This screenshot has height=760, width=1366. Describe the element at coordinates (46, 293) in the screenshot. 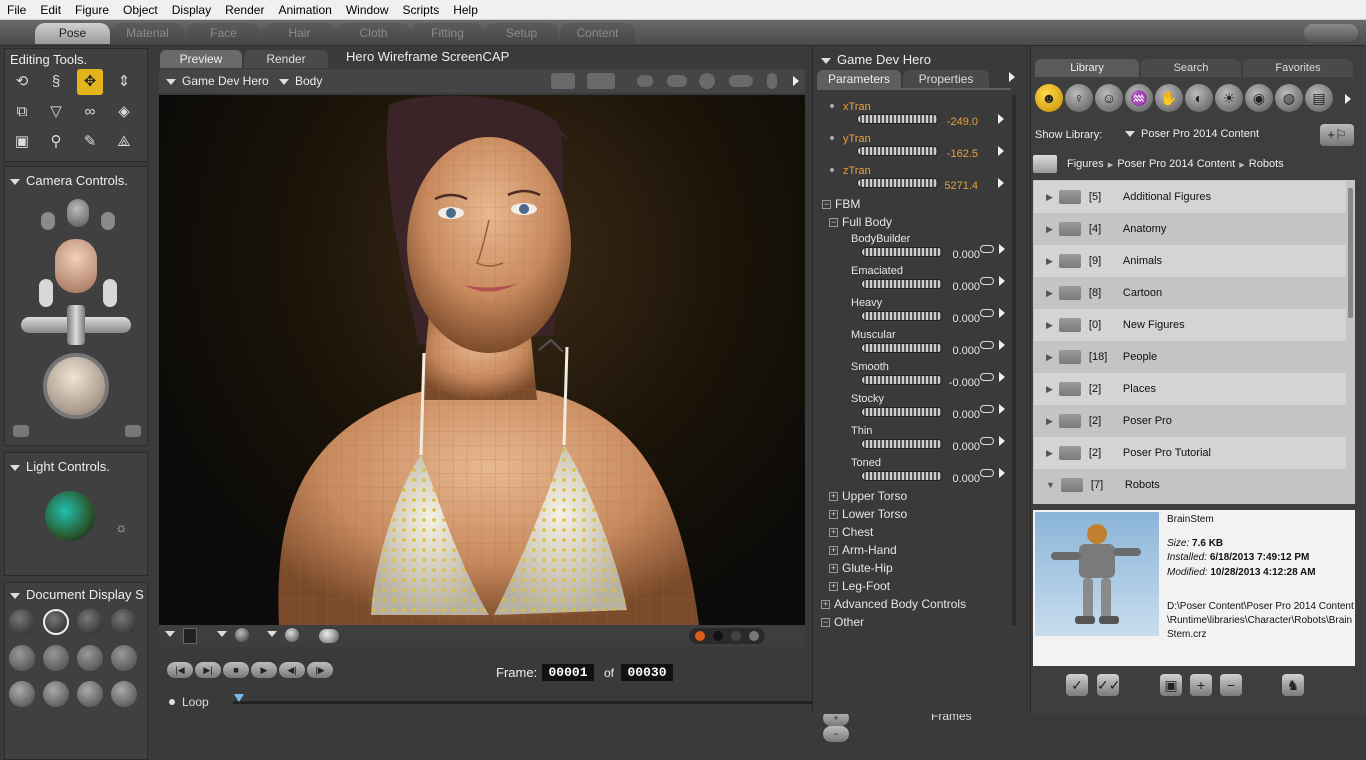

I see `left-hand-cam-icon` at that location.